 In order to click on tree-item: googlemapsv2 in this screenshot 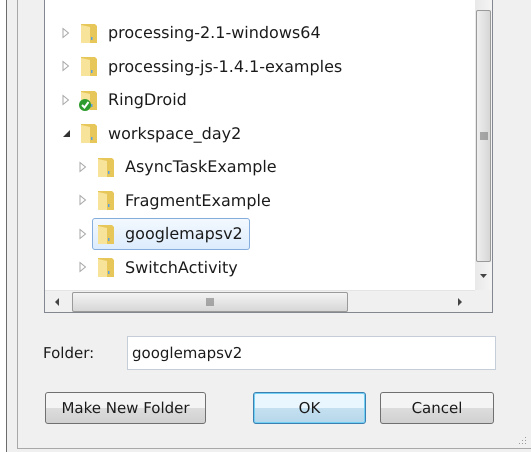, I will do `click(171, 234)`.